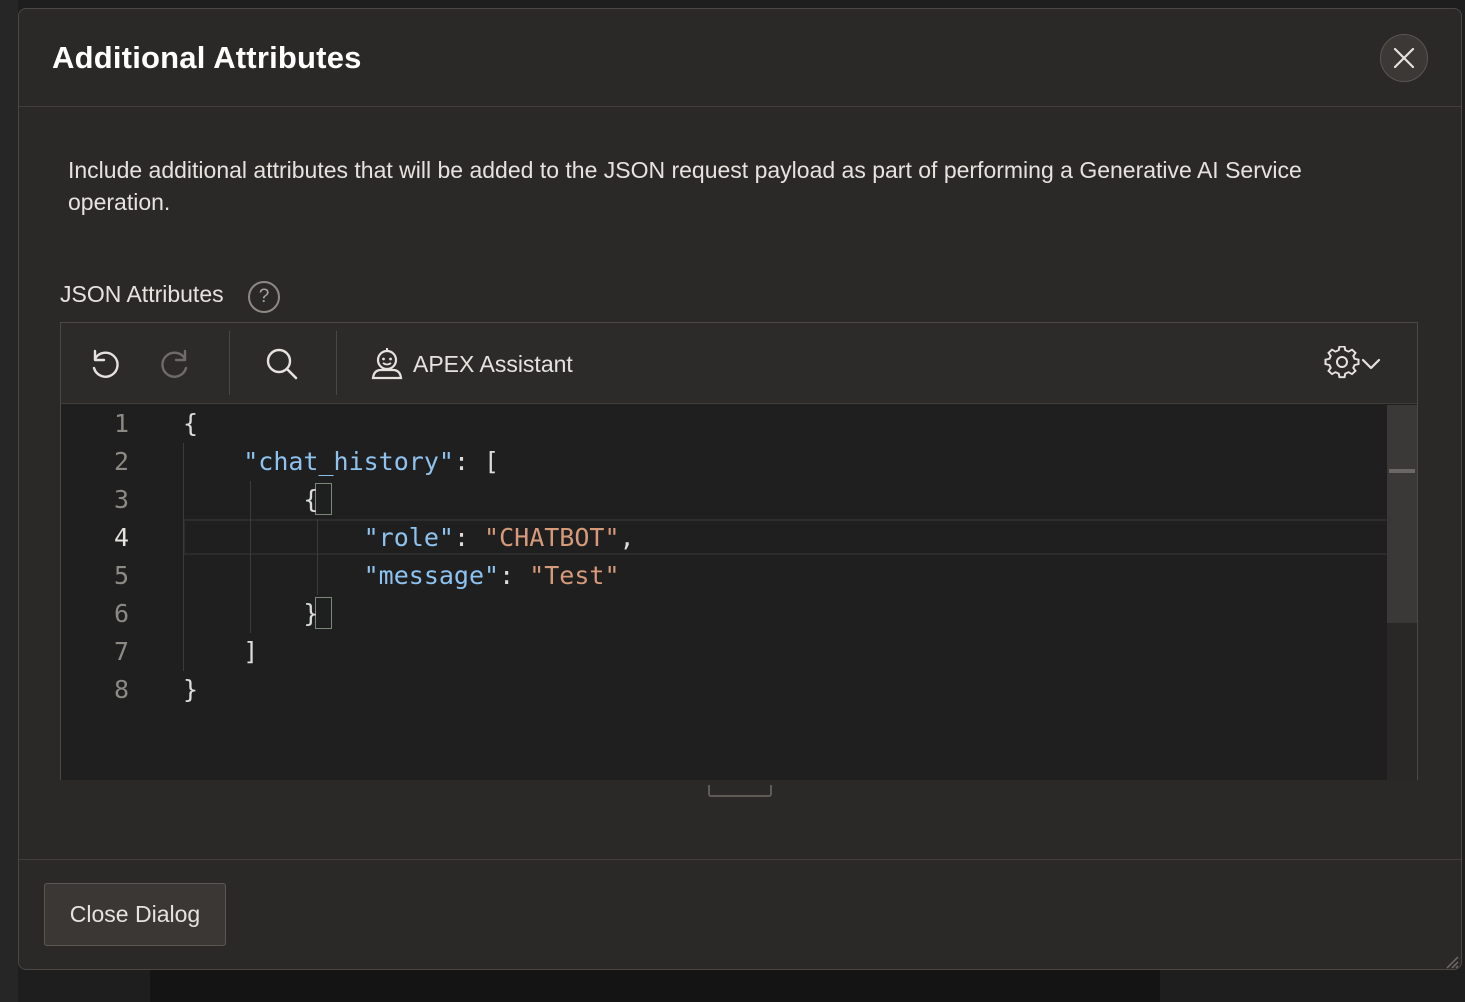  Describe the element at coordinates (627, 537) in the screenshot. I see `code-token-punc: ,` at that location.